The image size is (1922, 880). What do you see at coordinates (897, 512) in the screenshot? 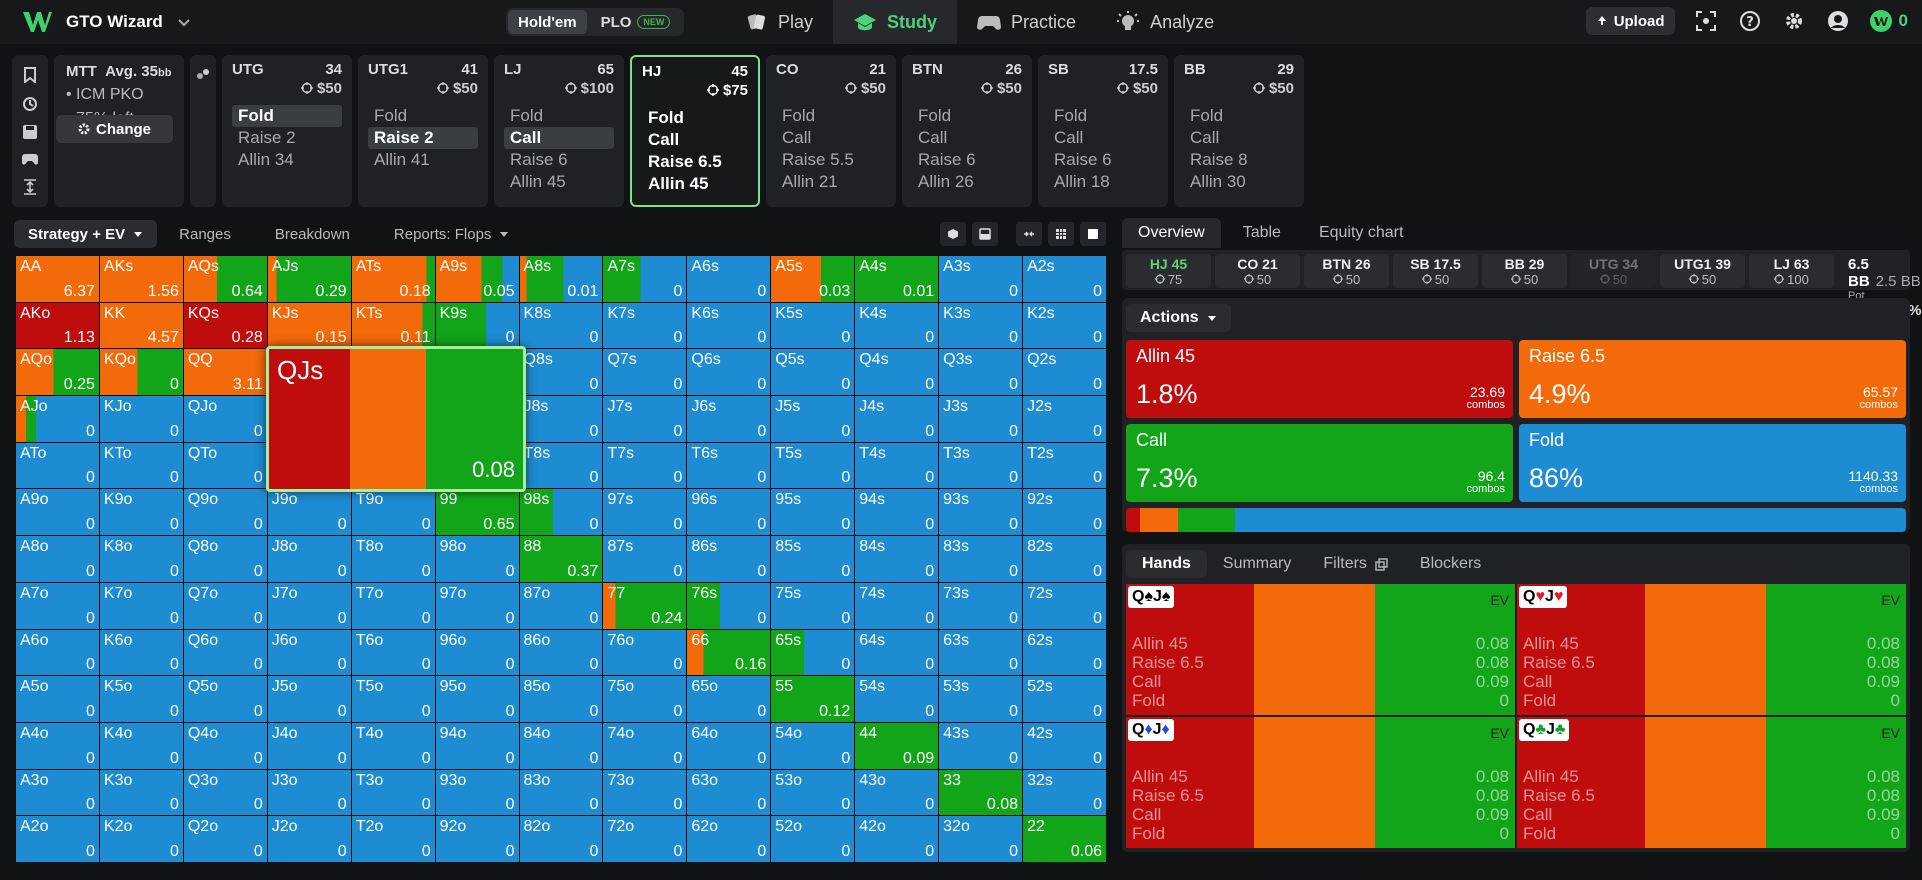
I see `hand-cell: 94s 0` at bounding box center [897, 512].